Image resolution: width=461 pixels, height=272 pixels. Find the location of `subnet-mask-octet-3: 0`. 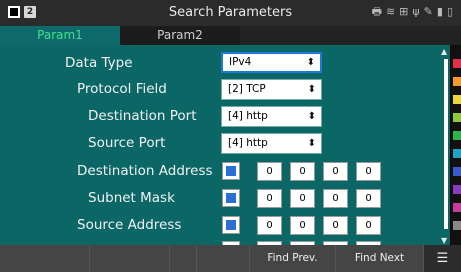

subnet-mask-octet-3: 0 is located at coordinates (335, 198).